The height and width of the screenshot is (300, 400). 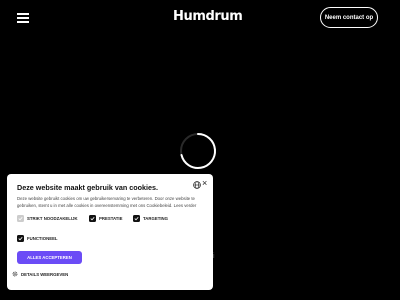 What do you see at coordinates (88, 187) in the screenshot?
I see `cookie-title: Deze website maakt gebruik van cookies.` at bounding box center [88, 187].